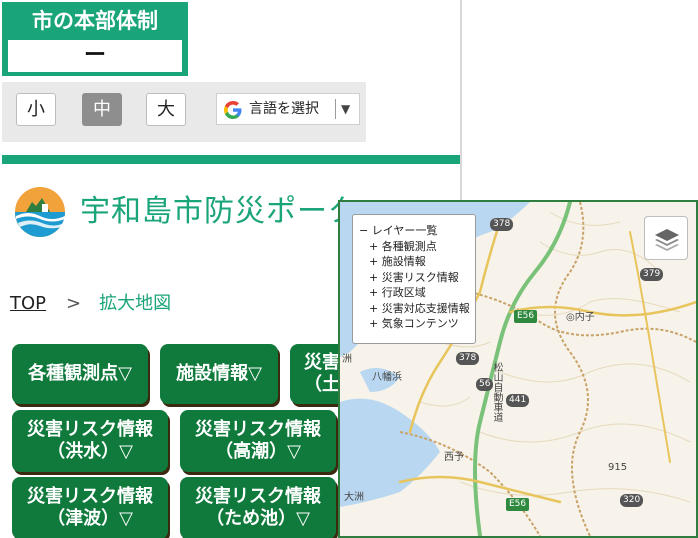 The image size is (698, 538). I want to click on map-place-label: ◎内子, so click(580, 317).